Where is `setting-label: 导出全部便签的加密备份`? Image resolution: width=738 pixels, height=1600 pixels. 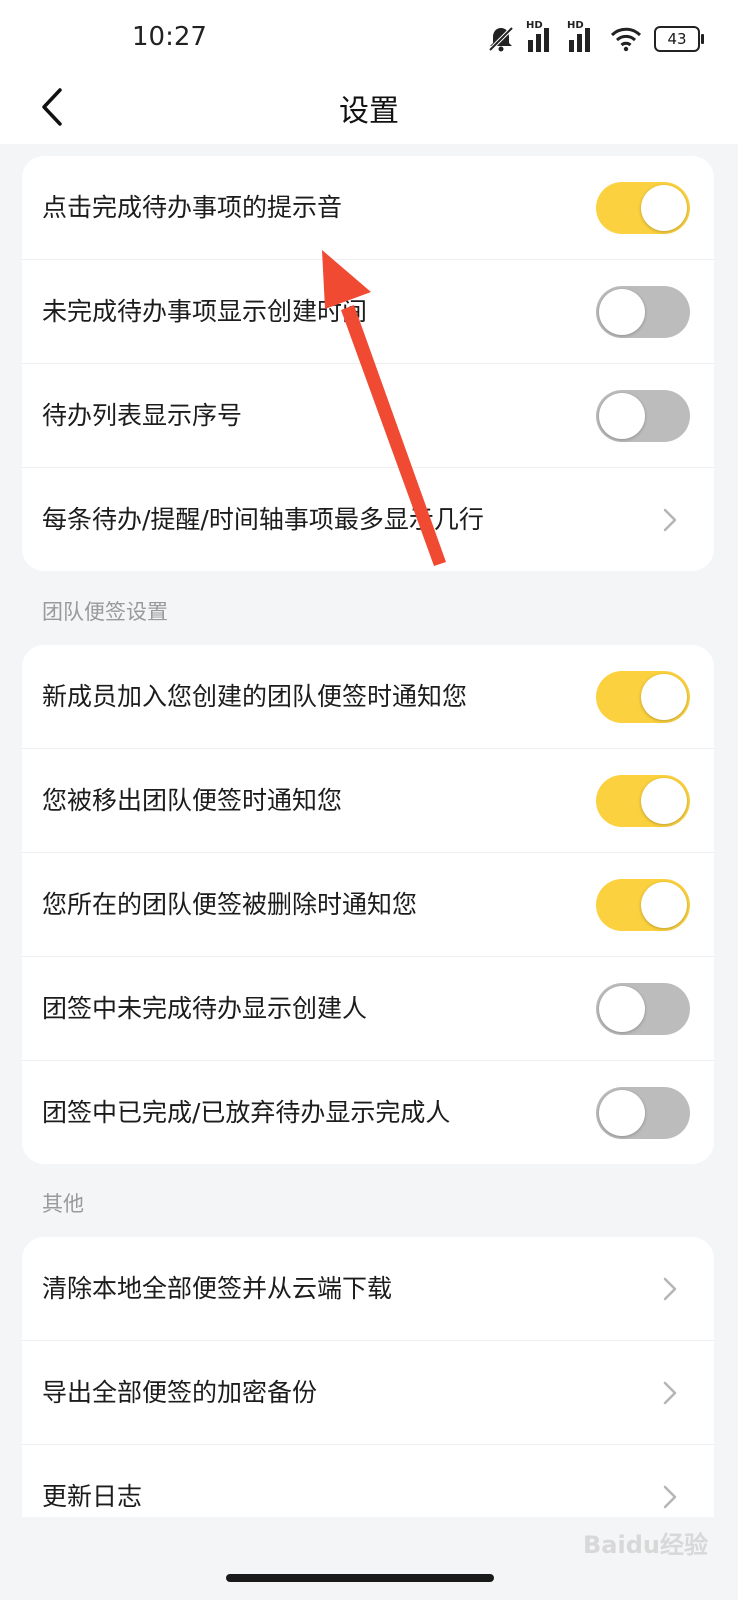 setting-label: 导出全部便签的加密备份 is located at coordinates (180, 1392).